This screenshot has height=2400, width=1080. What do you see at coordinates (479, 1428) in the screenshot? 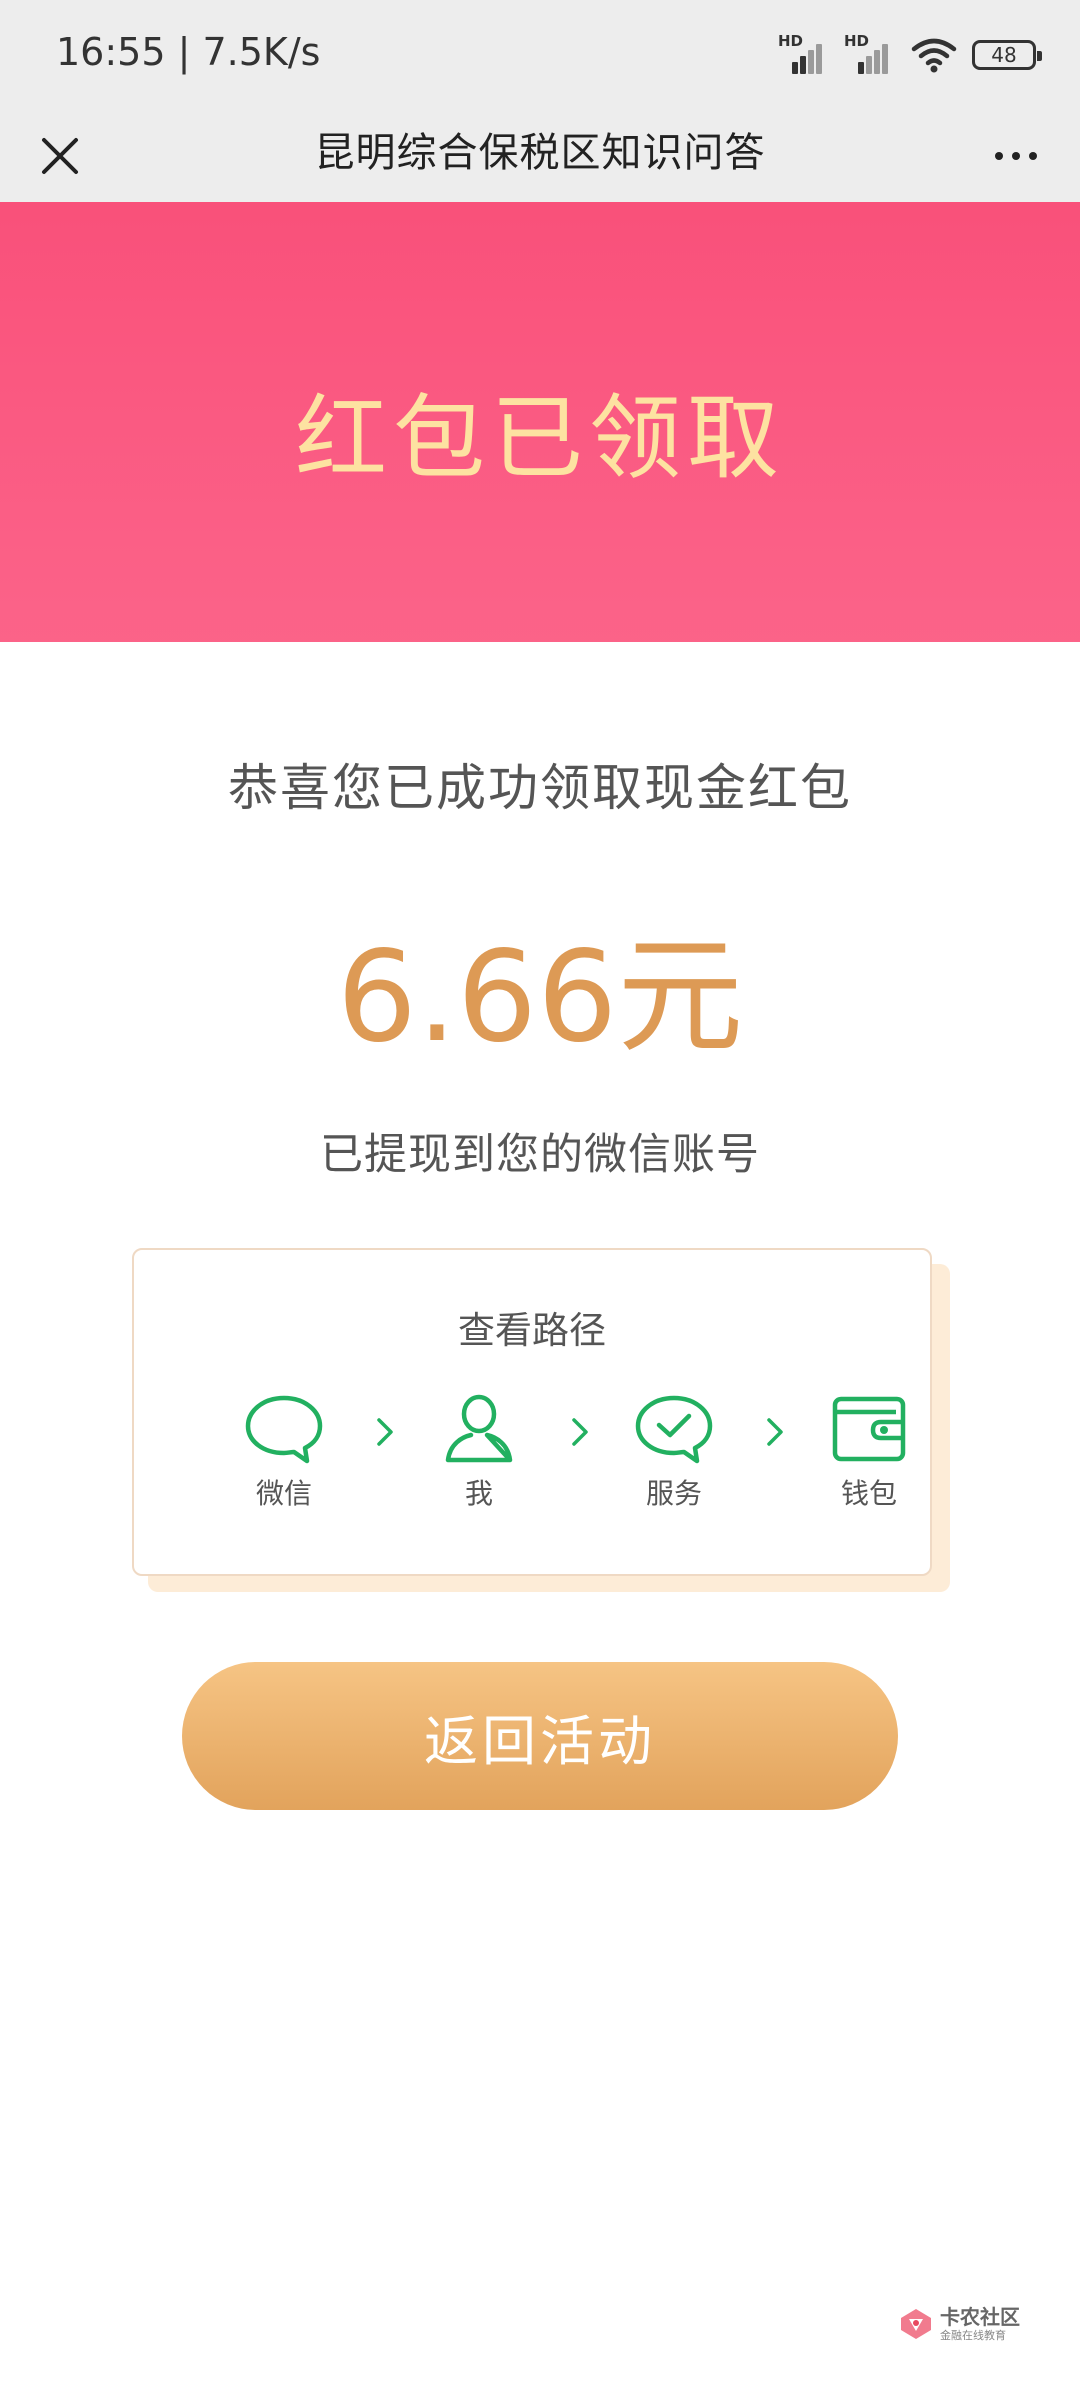
I see `person-icon` at bounding box center [479, 1428].